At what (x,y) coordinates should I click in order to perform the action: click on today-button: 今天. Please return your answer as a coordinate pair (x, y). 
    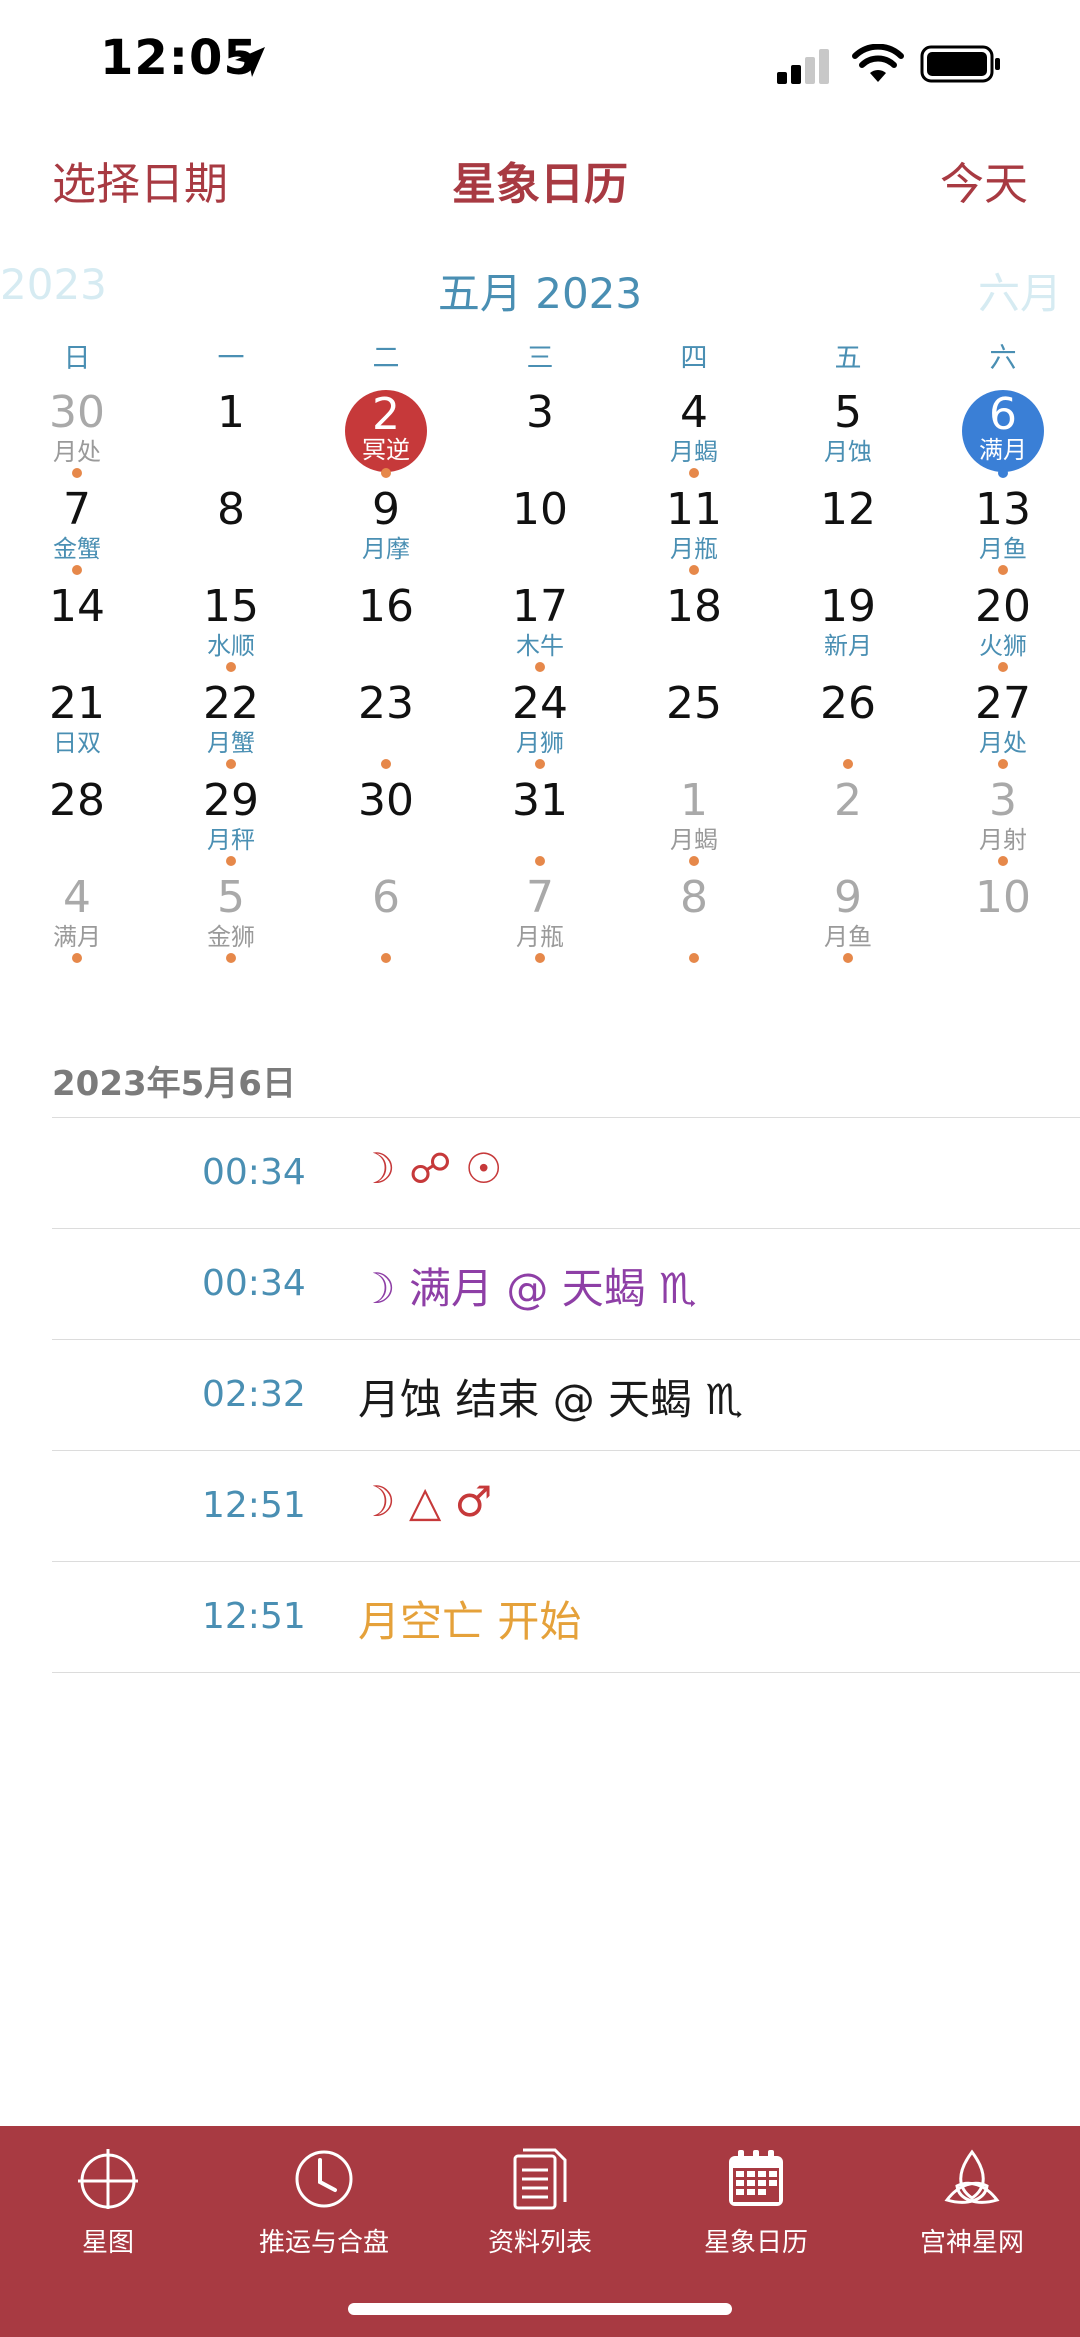
    Looking at the image, I should click on (984, 180).